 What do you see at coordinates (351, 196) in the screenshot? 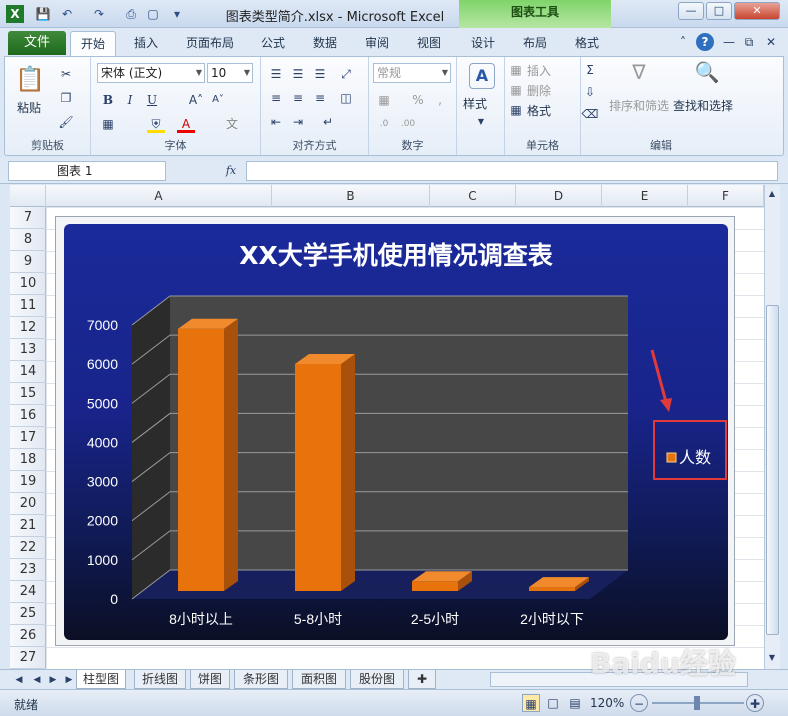
I see `column-header: B` at bounding box center [351, 196].